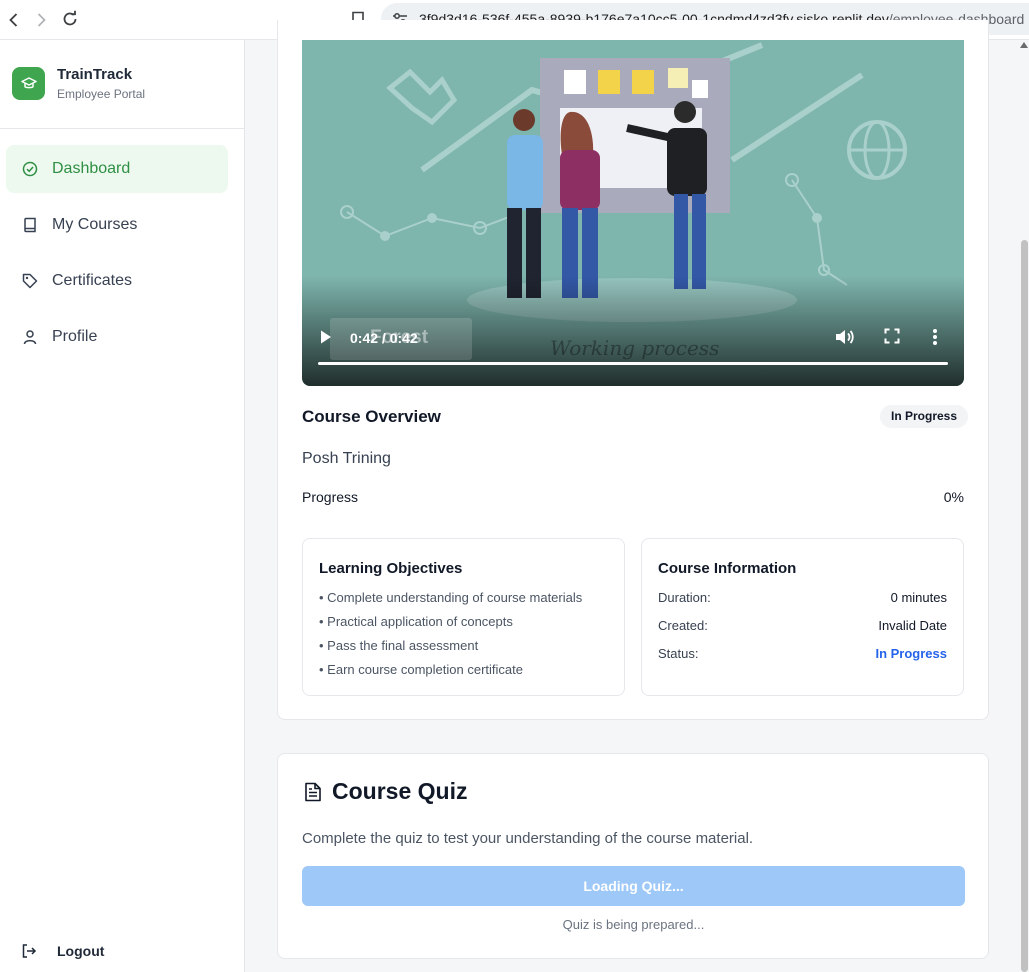 The height and width of the screenshot is (972, 1029). Describe the element at coordinates (1024, 45) in the screenshot. I see `scroll-up-arrow` at that location.